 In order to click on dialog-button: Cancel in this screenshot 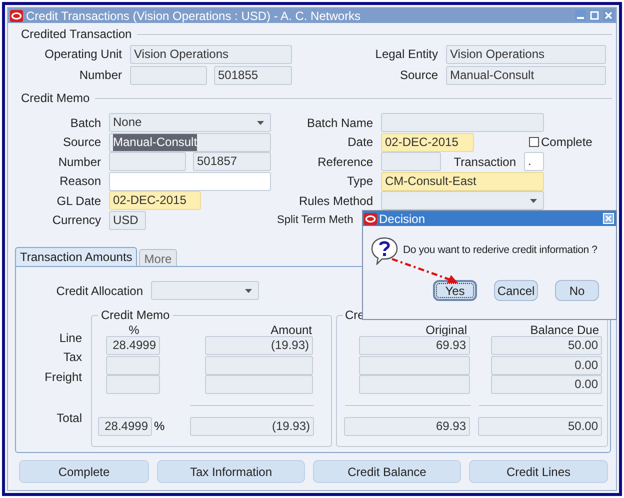, I will do `click(516, 290)`.